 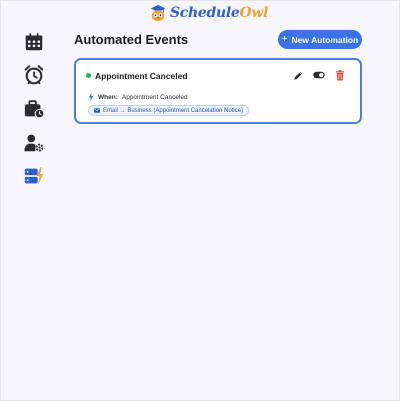 I want to click on status-indicator, so click(x=88, y=75).